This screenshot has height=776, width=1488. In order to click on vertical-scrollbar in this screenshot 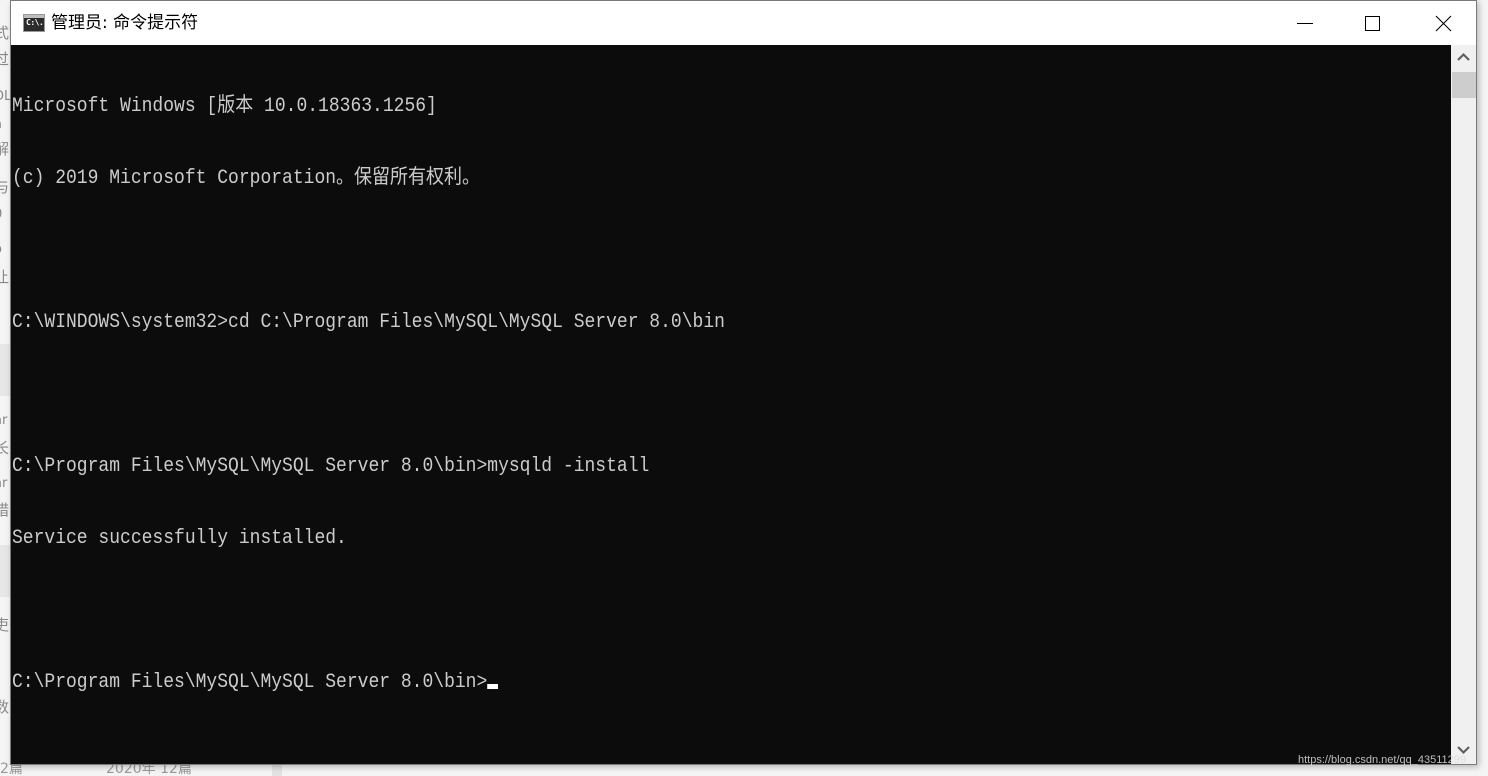, I will do `click(1463, 404)`.